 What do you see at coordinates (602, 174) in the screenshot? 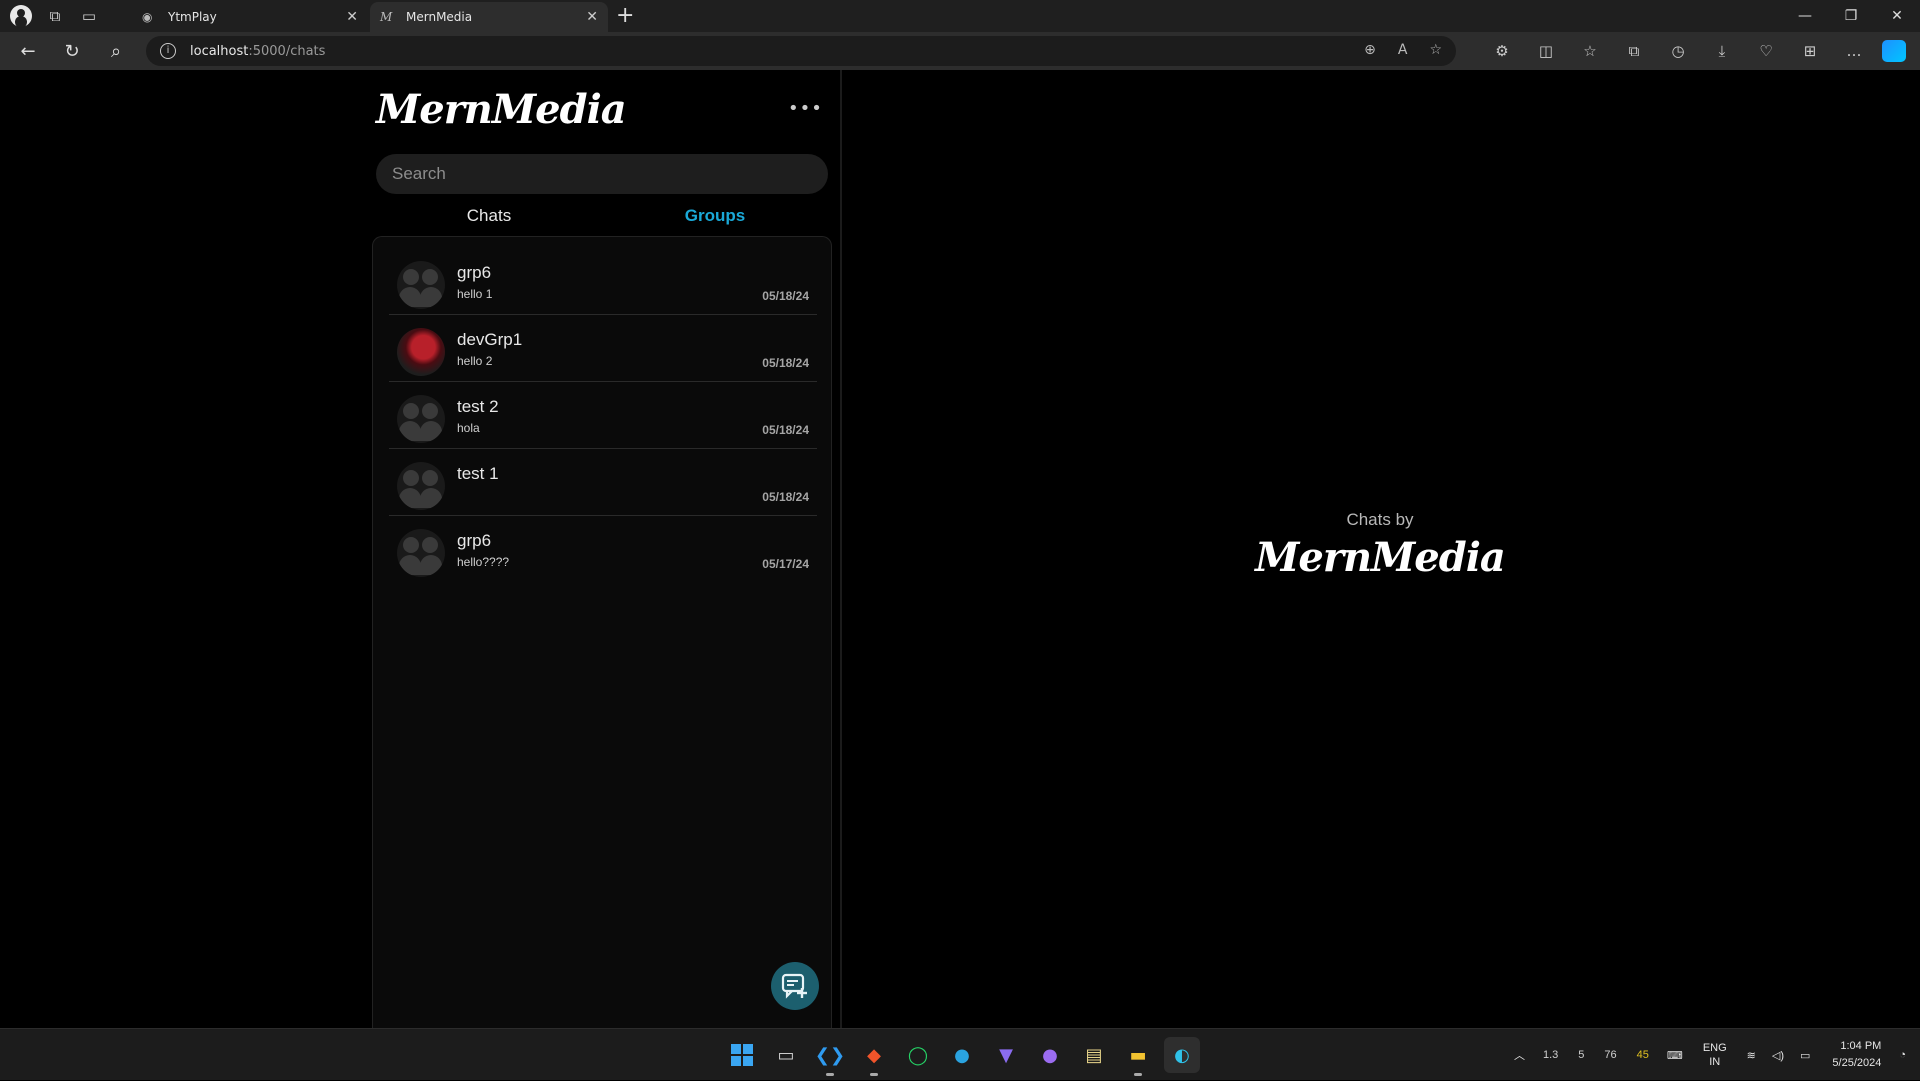
I see `search-input` at bounding box center [602, 174].